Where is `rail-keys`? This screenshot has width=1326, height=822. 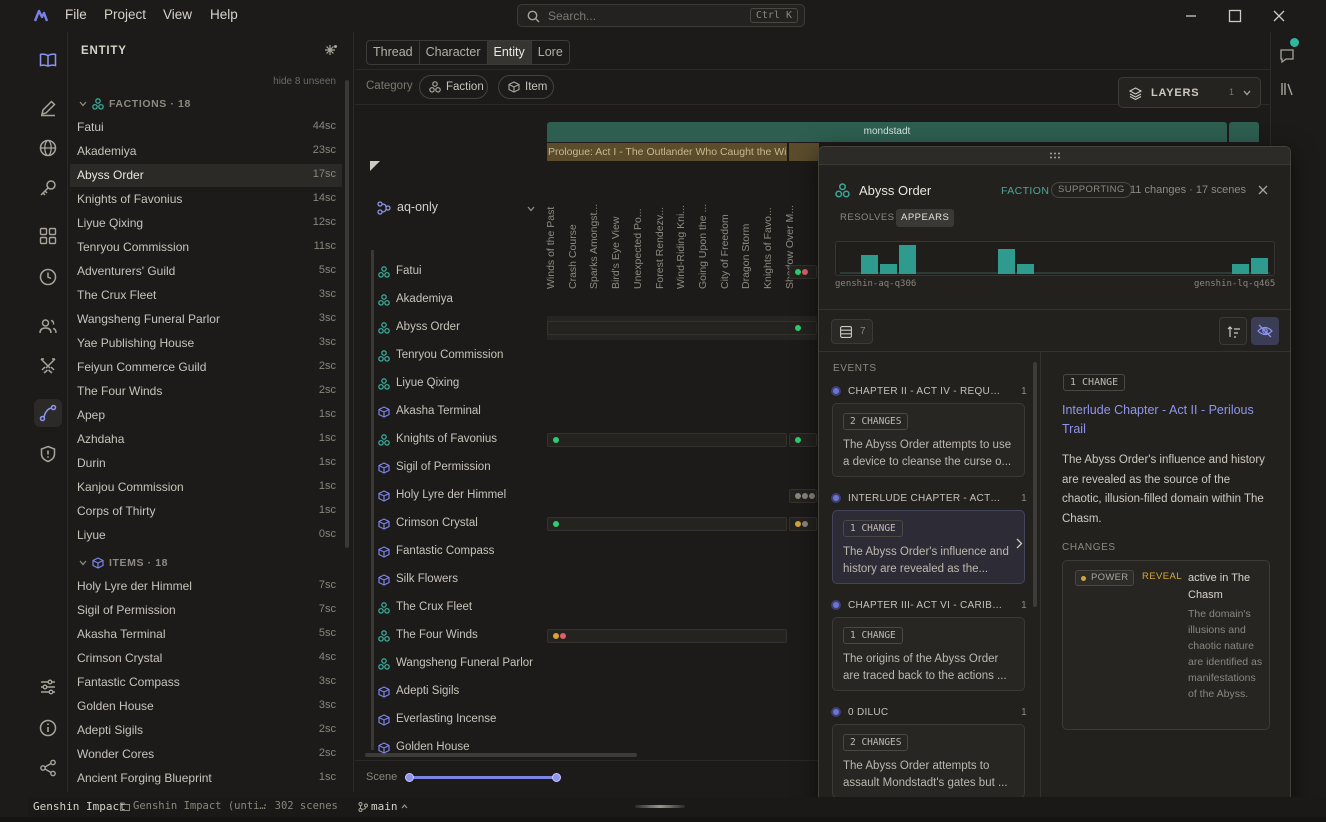
rail-keys is located at coordinates (48, 188).